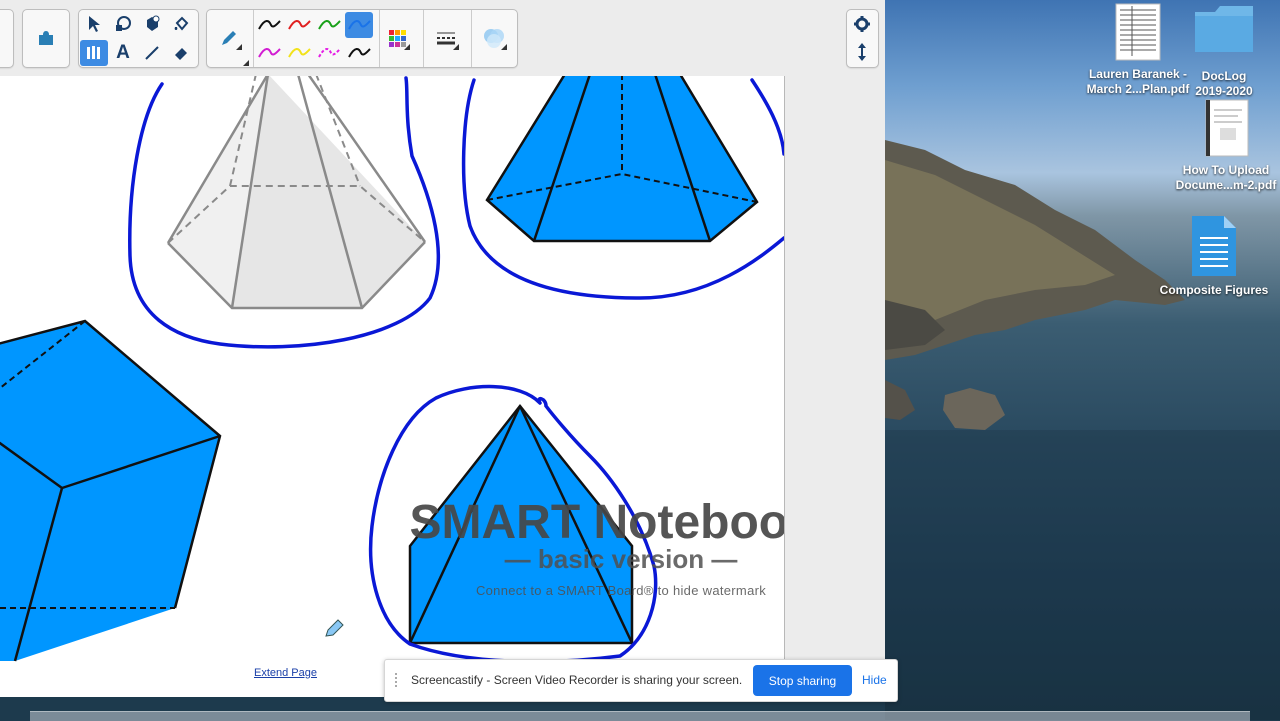 This screenshot has height=721, width=1280. What do you see at coordinates (1224, 29) in the screenshot?
I see `folder-icon` at bounding box center [1224, 29].